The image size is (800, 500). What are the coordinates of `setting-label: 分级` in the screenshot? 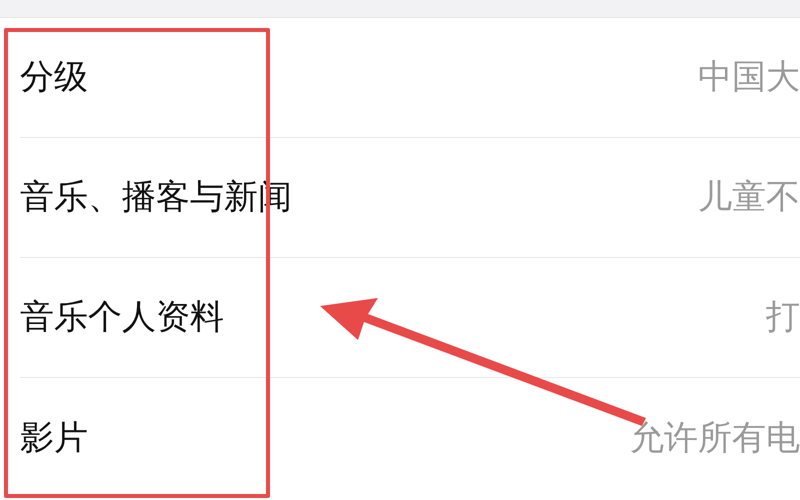 It's located at (54, 77).